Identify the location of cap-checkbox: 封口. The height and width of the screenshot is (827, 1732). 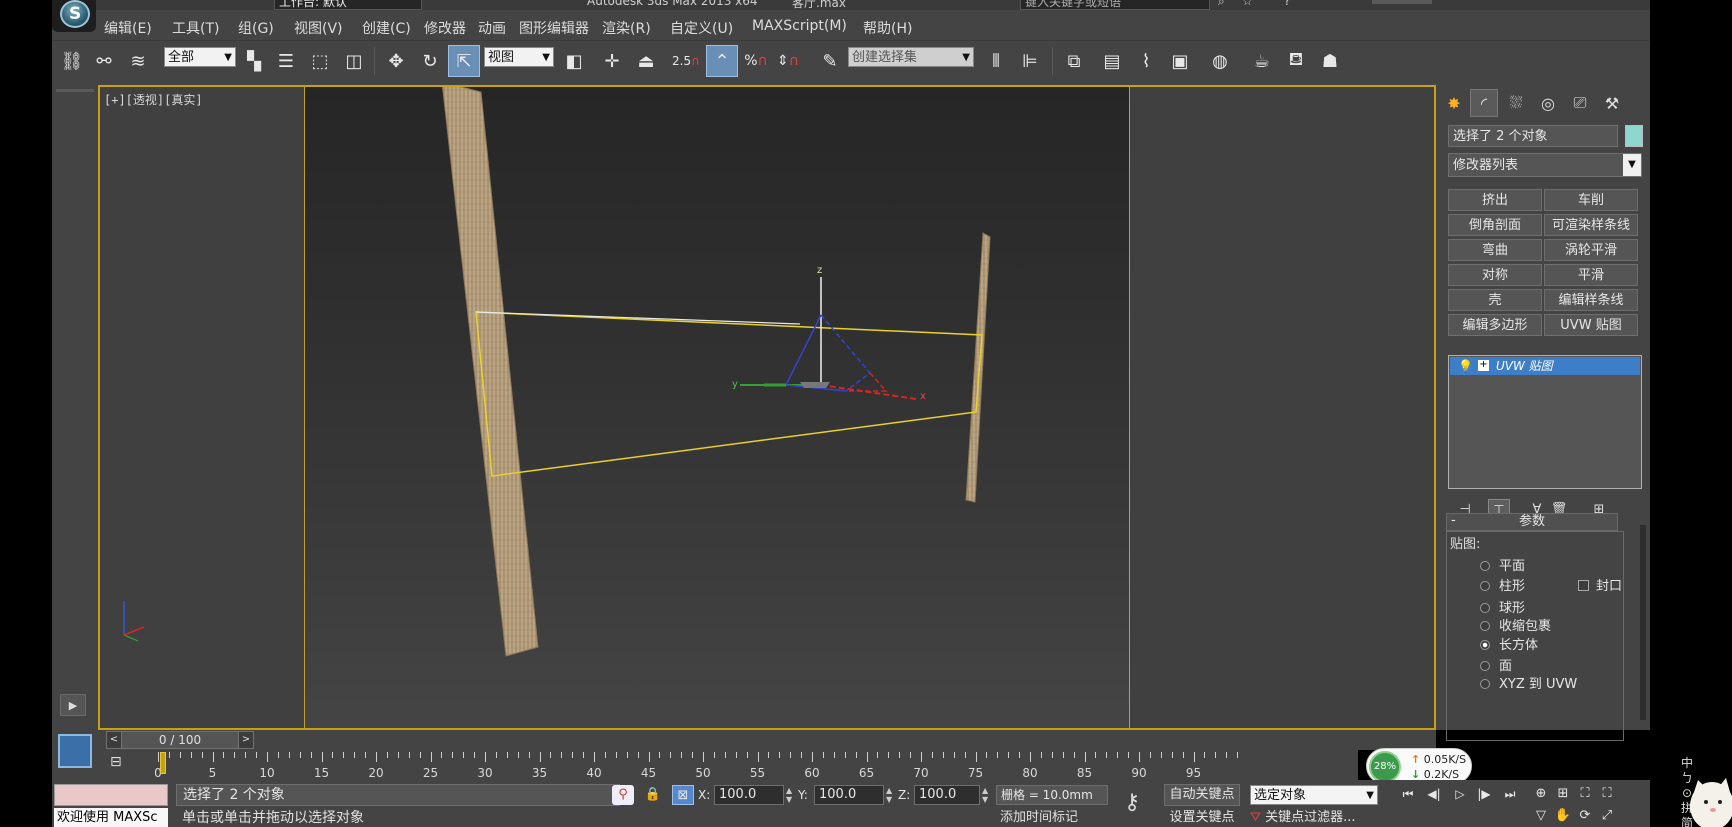
(1600, 584).